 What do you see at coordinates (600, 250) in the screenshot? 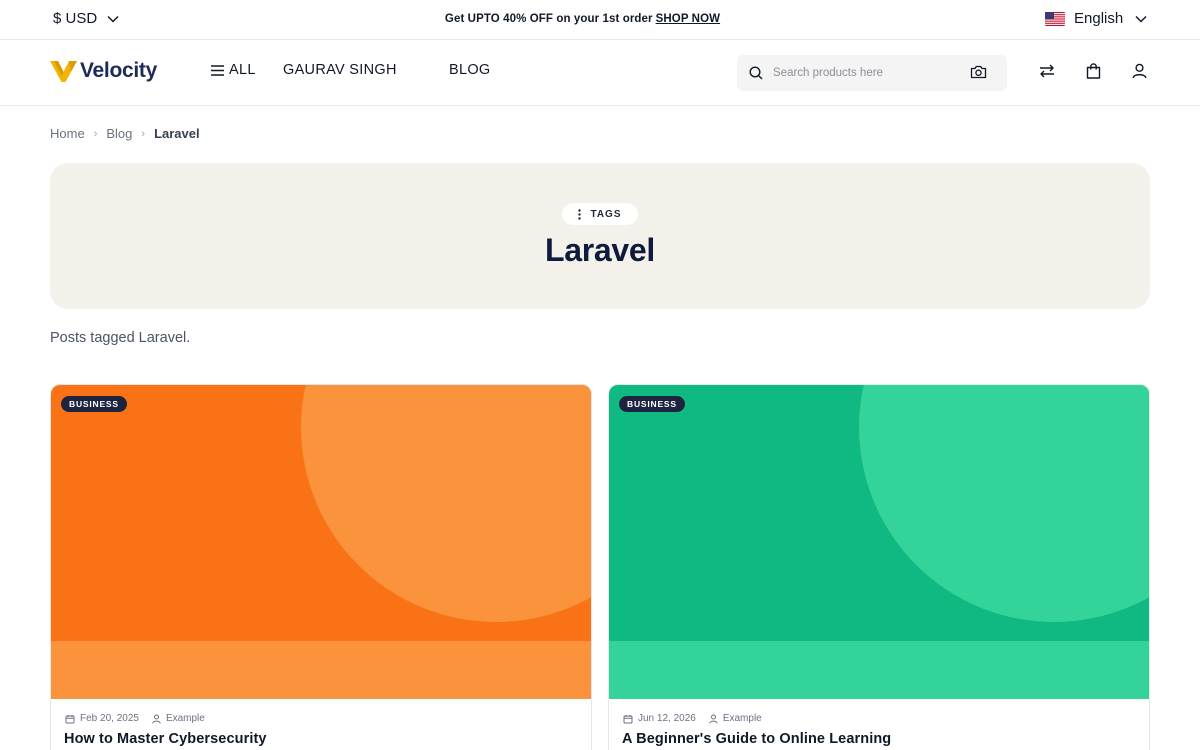
I see `page-title: Laravel` at bounding box center [600, 250].